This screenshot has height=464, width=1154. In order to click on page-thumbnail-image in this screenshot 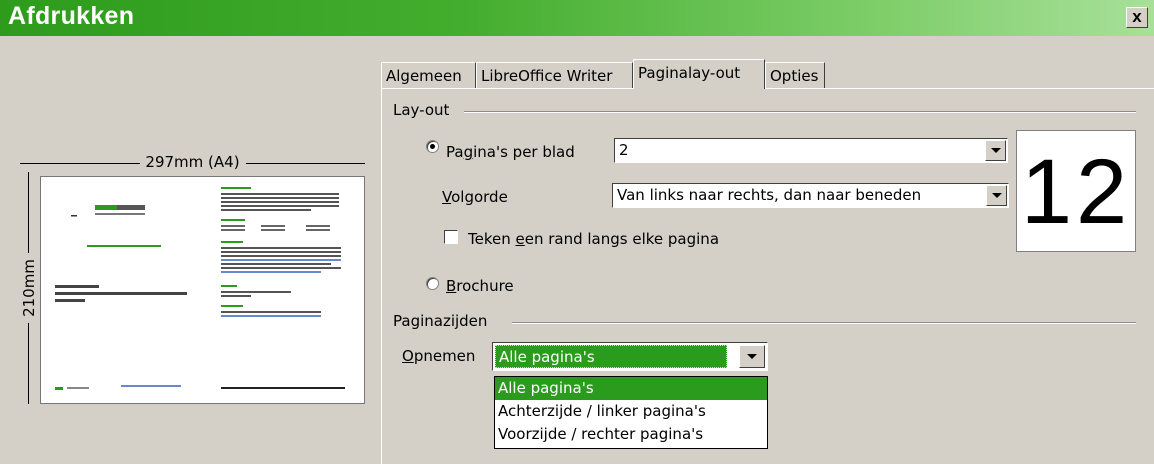, I will do `click(200, 288)`.